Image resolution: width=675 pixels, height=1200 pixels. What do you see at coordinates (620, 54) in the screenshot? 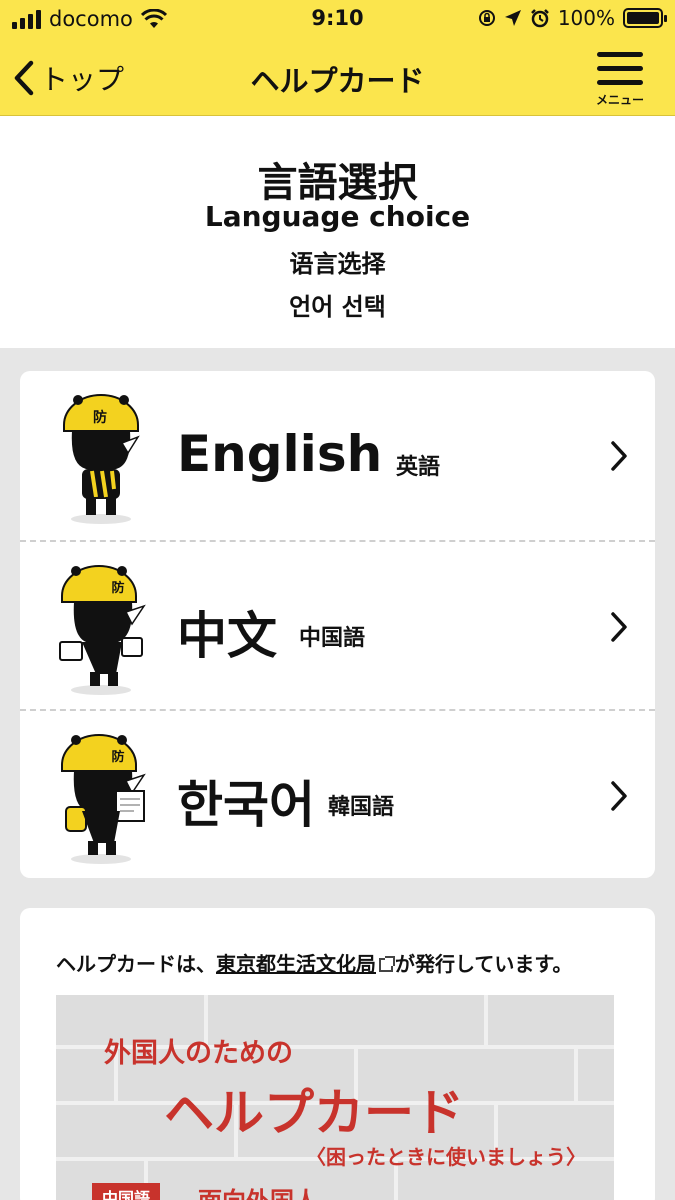
I see `hamburger-icon` at bounding box center [620, 54].